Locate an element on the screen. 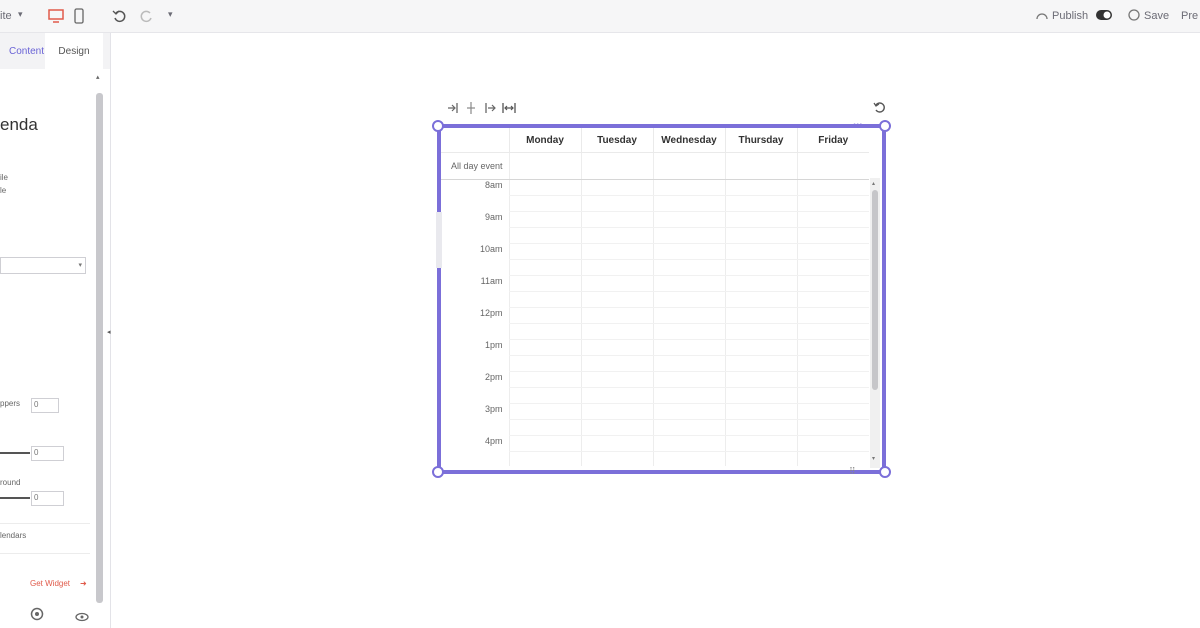 The height and width of the screenshot is (628, 1200). grip-icon: ⠿ is located at coordinates (852, 471).